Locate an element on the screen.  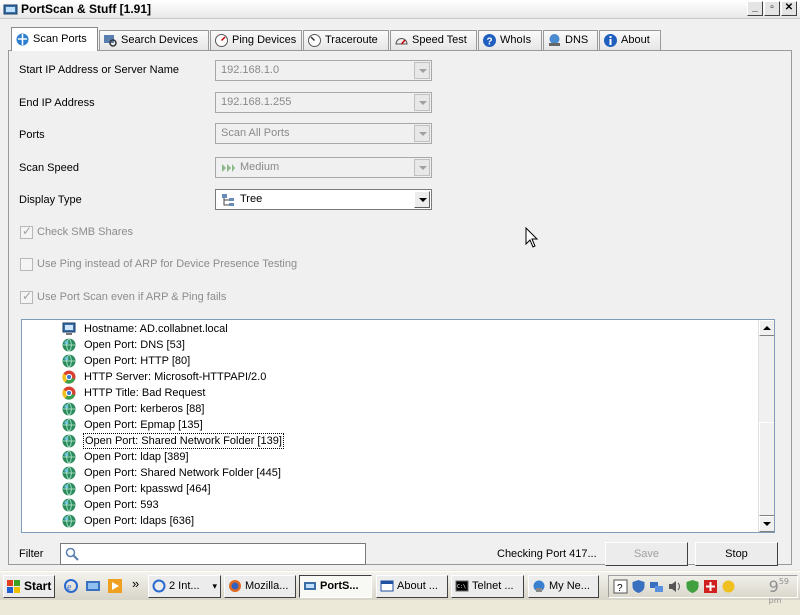
console-icon: C:\ is located at coordinates (462, 586).